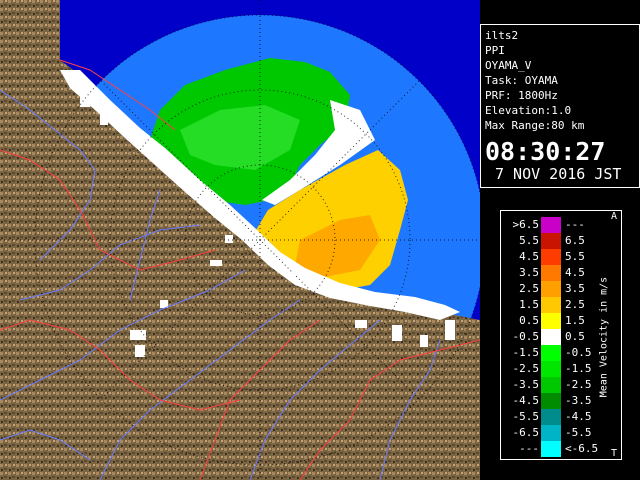 The image size is (640, 480). What do you see at coordinates (521, 95) in the screenshot?
I see `info-line-prf: PRF: 1800Hz` at bounding box center [521, 95].